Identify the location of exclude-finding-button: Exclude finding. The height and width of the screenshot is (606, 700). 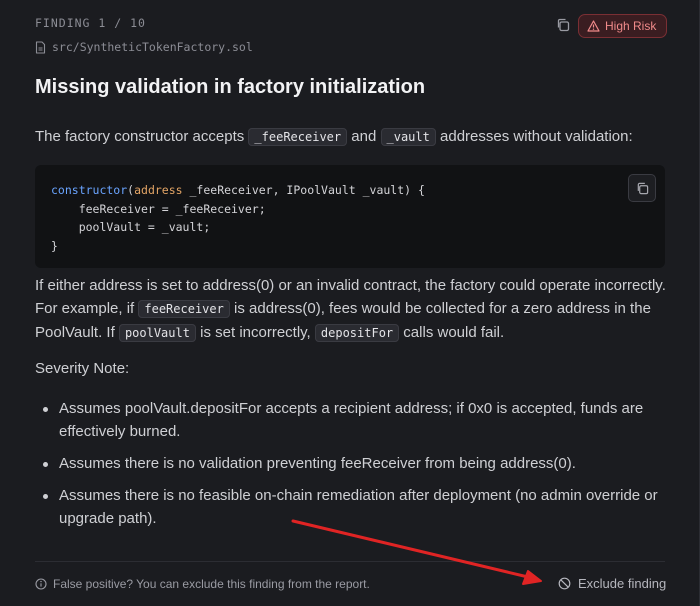
(612, 583).